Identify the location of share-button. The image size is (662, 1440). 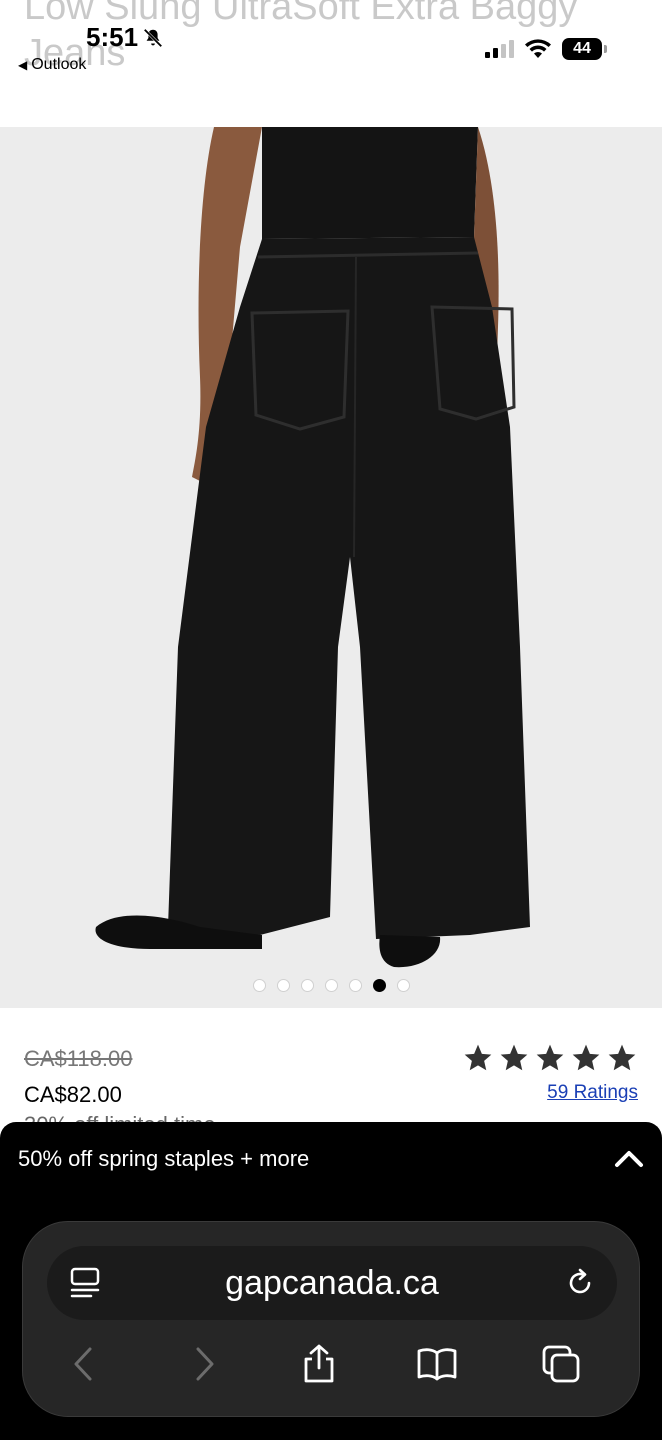
(319, 1364).